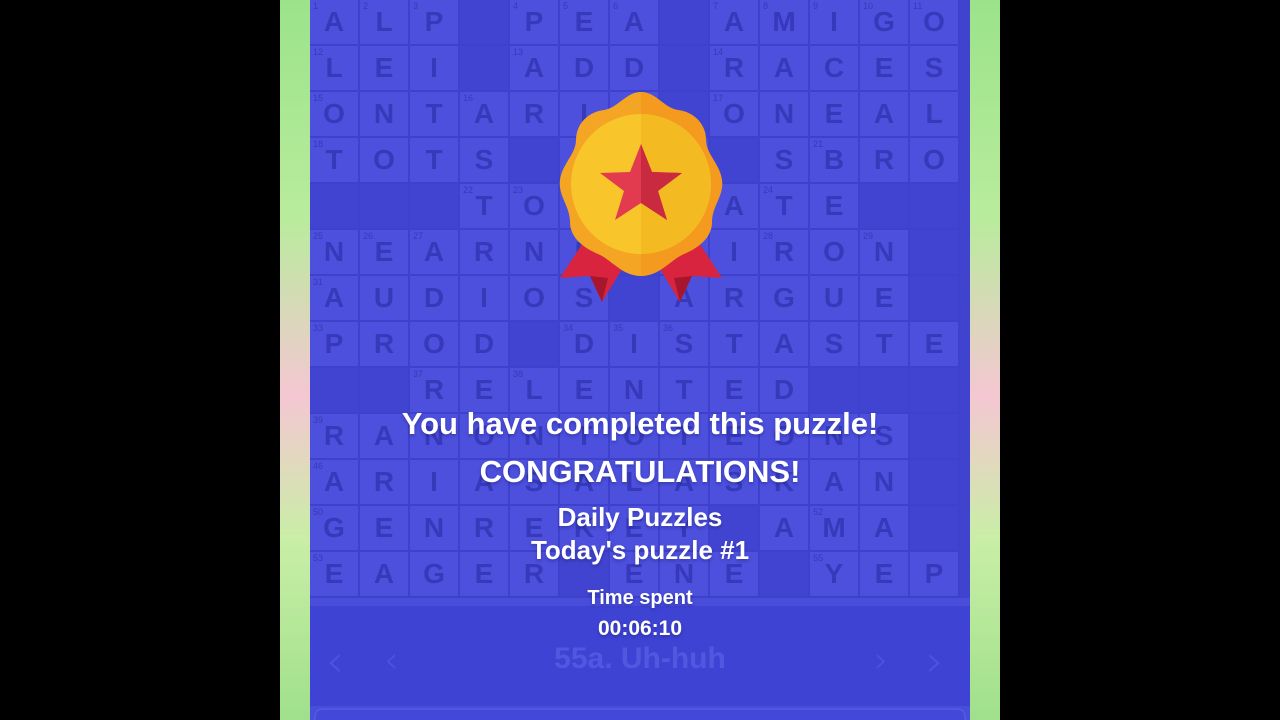 The height and width of the screenshot is (720, 1280). Describe the element at coordinates (985, 360) in the screenshot. I see `background-right` at that location.